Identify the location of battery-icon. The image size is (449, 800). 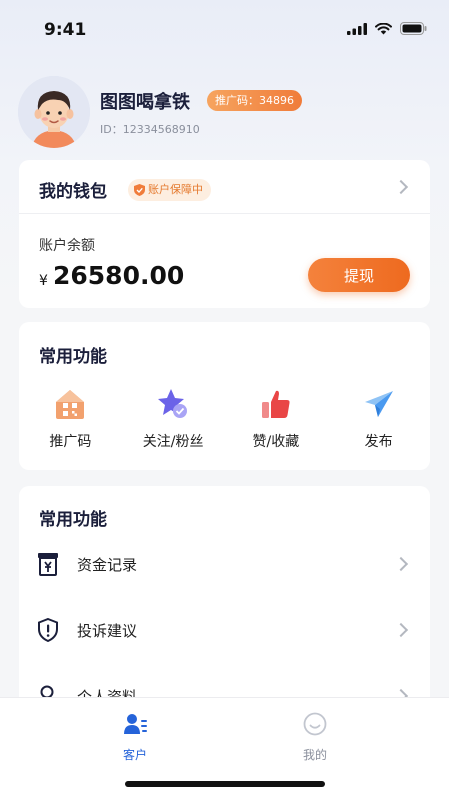
(413, 28).